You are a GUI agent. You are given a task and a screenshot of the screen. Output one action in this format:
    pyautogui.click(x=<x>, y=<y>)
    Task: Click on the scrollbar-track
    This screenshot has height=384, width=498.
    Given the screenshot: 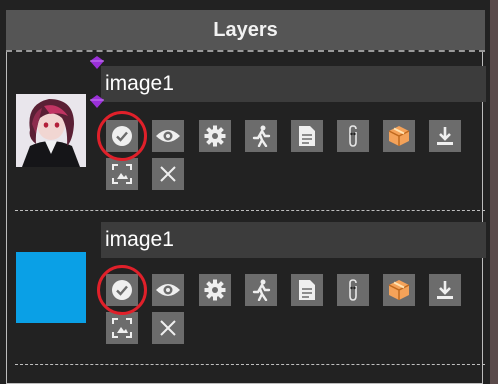 What is the action you would take?
    pyautogui.click(x=494, y=192)
    